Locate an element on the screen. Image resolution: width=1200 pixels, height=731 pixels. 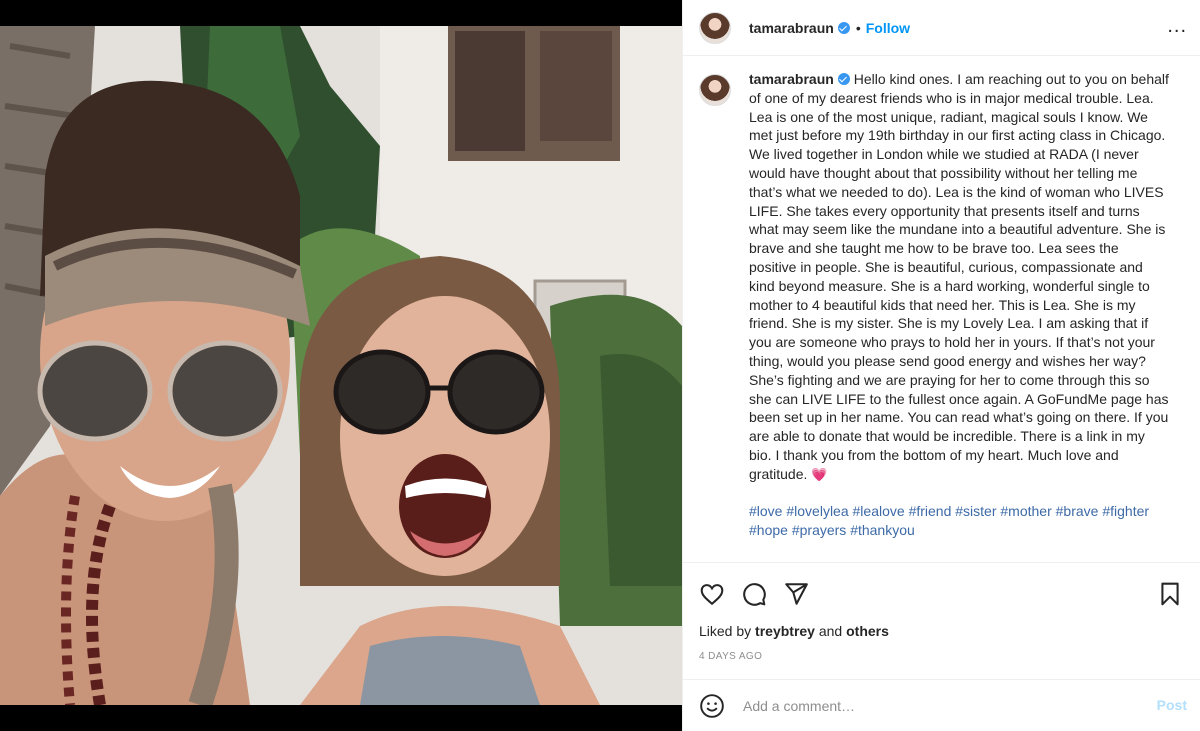
hashtag-link: #lovelylea is located at coordinates (817, 511).